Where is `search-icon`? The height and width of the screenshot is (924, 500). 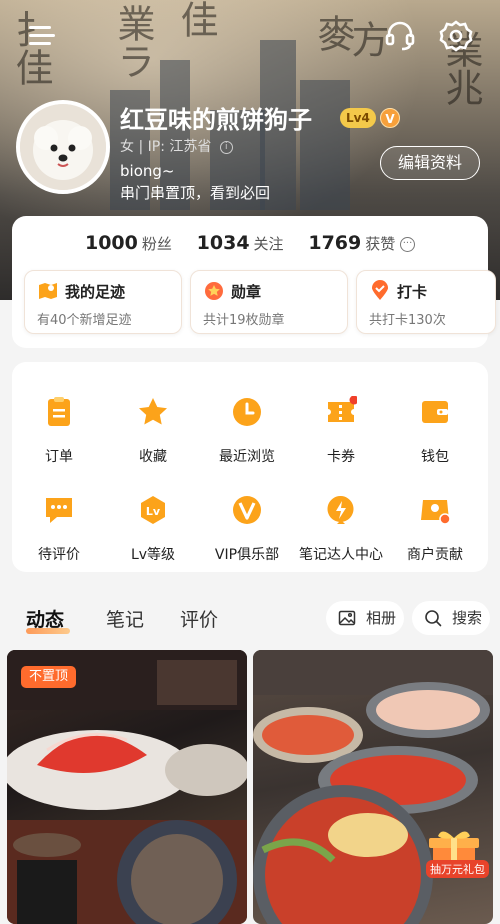
search-icon is located at coordinates (433, 618).